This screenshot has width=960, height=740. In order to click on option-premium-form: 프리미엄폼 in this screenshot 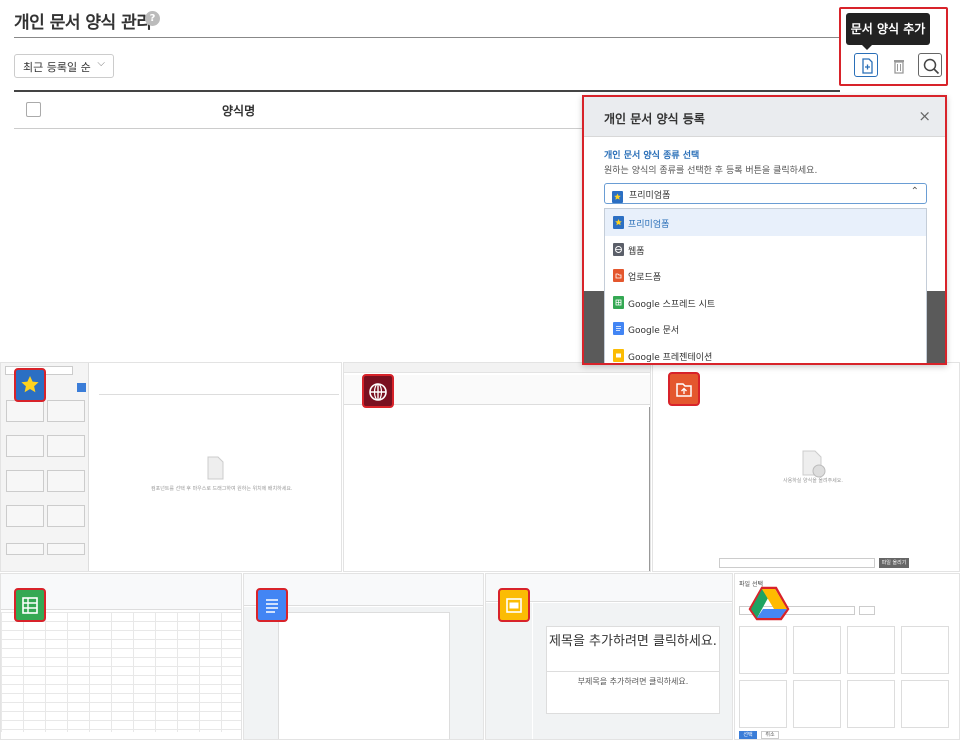, I will do `click(765, 222)`.